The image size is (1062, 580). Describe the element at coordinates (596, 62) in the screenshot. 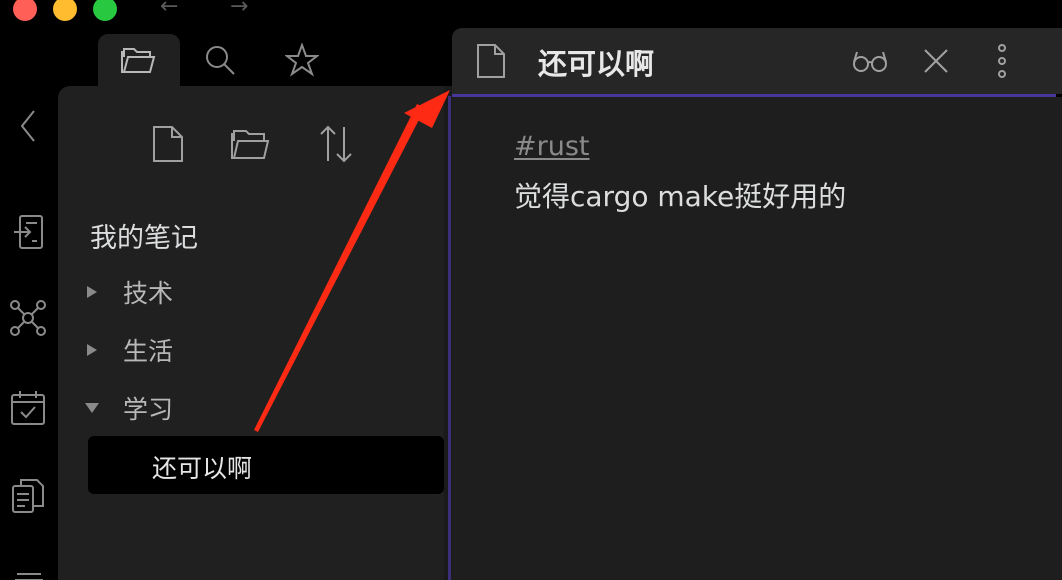

I see `note-title: 还可以啊` at that location.